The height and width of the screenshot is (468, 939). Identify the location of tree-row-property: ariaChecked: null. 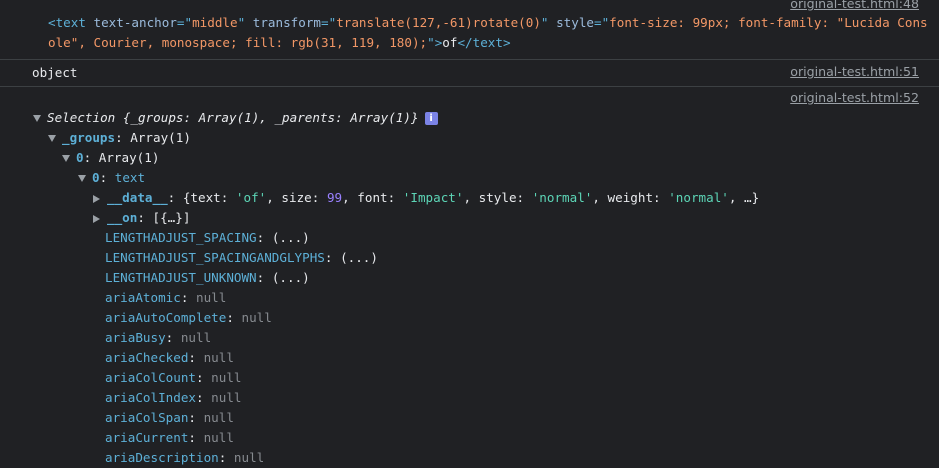
(169, 358).